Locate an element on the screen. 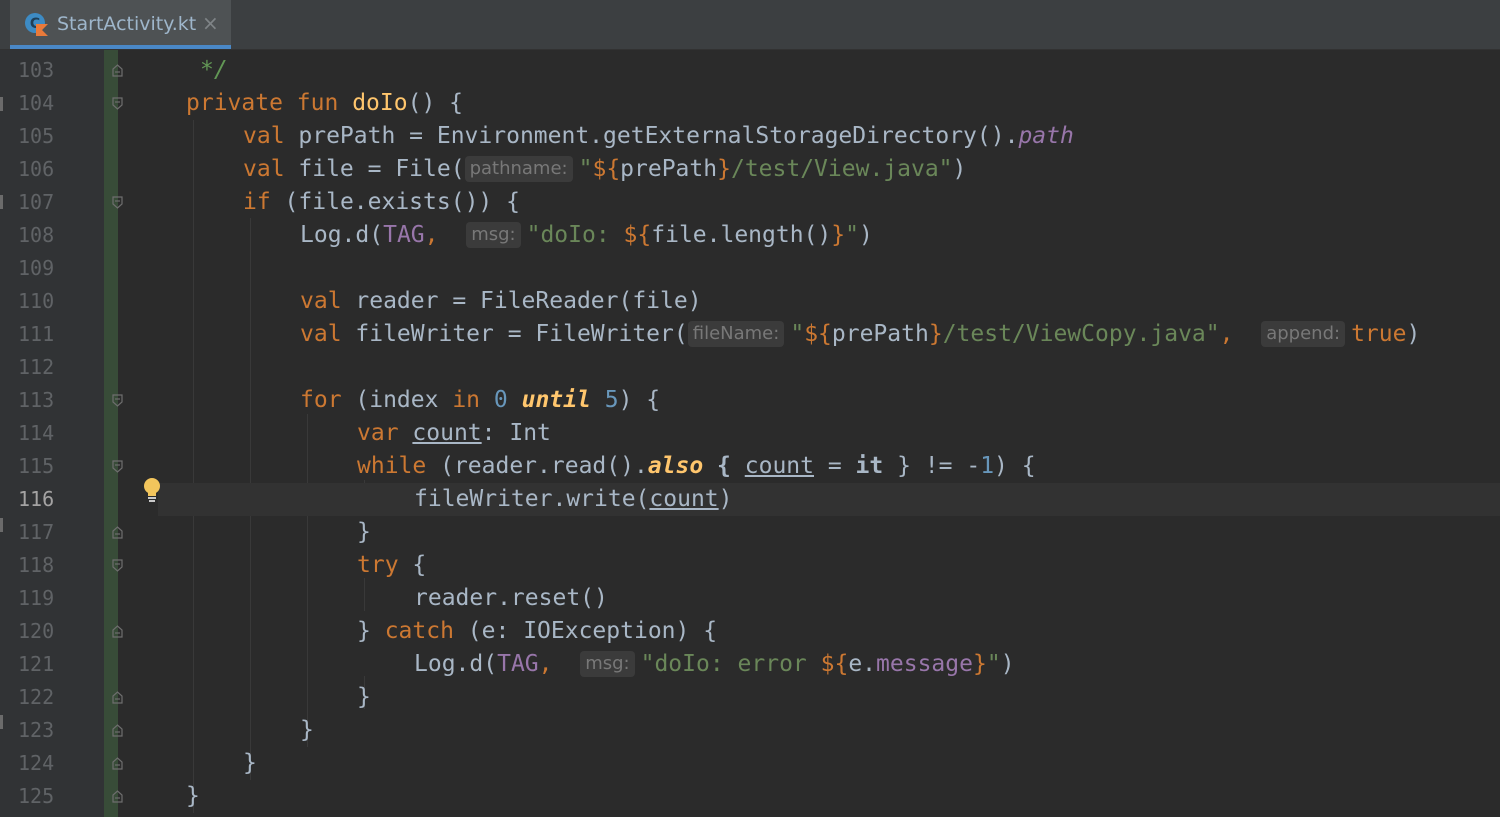 This screenshot has width=1500, height=817. line-number: 111 is located at coordinates (36, 334).